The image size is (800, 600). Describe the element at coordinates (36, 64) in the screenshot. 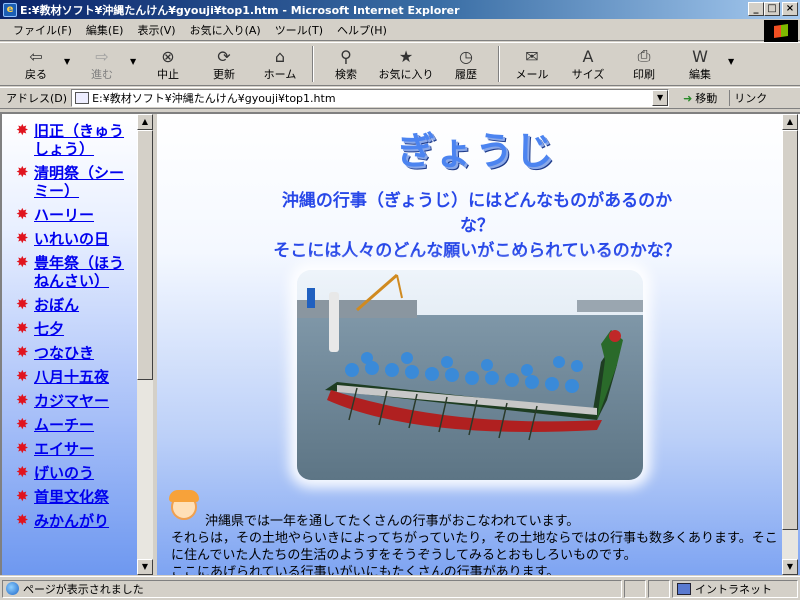

I see `back-button: ⇦ 戻る` at that location.